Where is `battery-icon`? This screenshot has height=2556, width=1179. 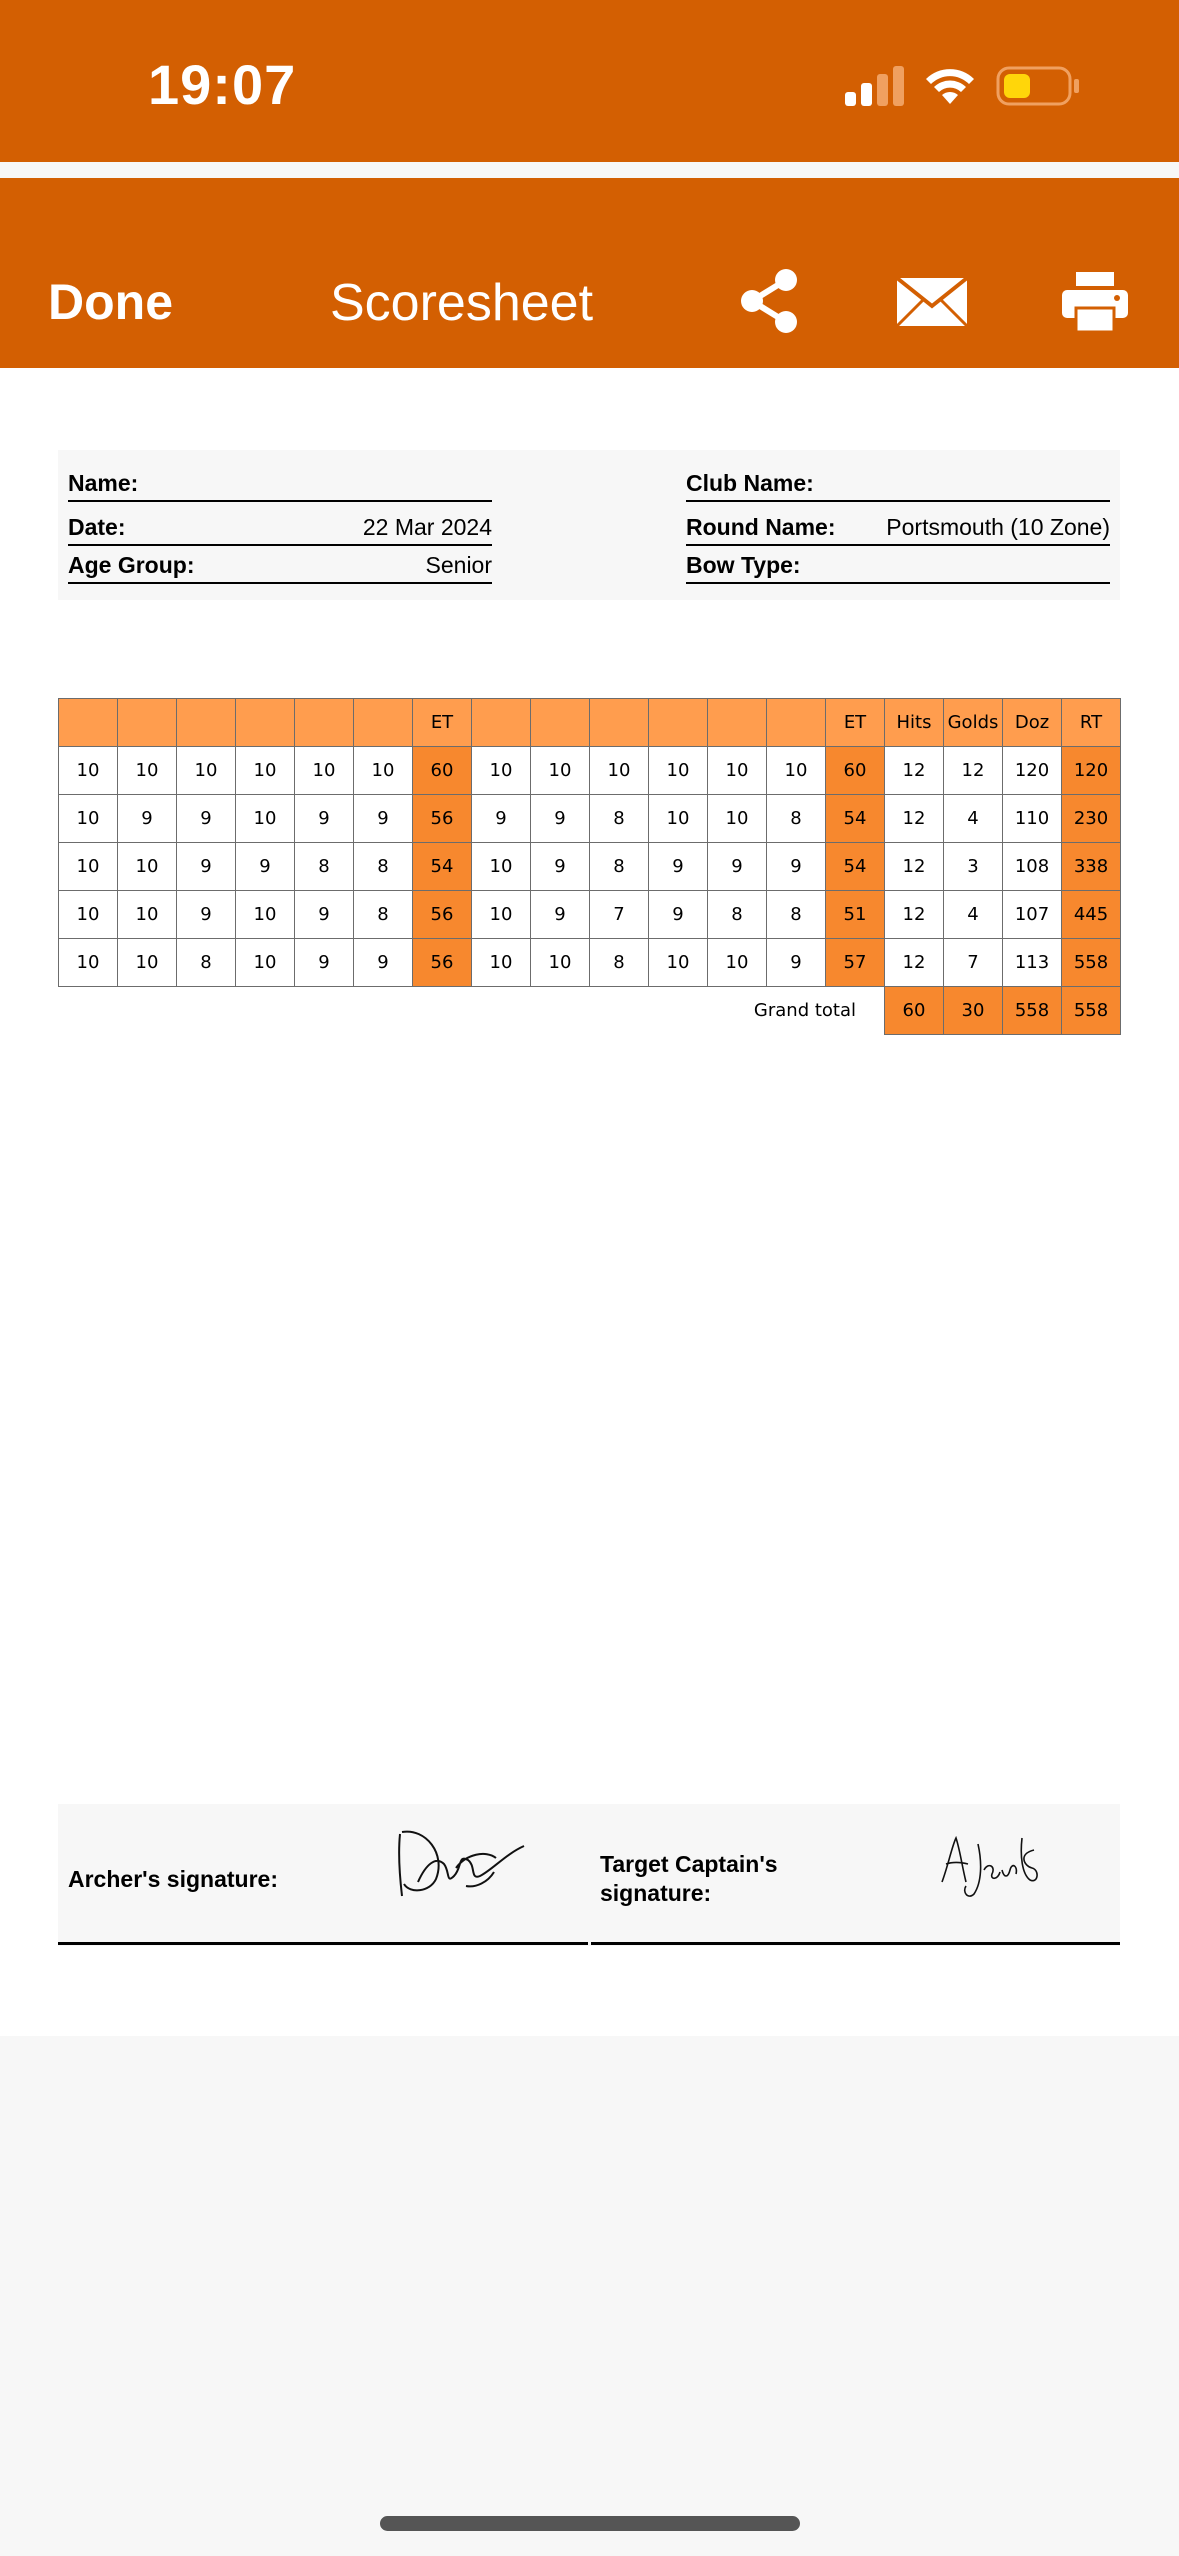
battery-icon is located at coordinates (1037, 86).